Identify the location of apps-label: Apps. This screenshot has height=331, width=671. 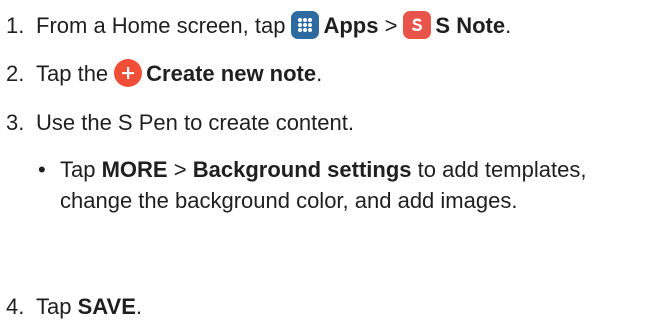
(351, 25).